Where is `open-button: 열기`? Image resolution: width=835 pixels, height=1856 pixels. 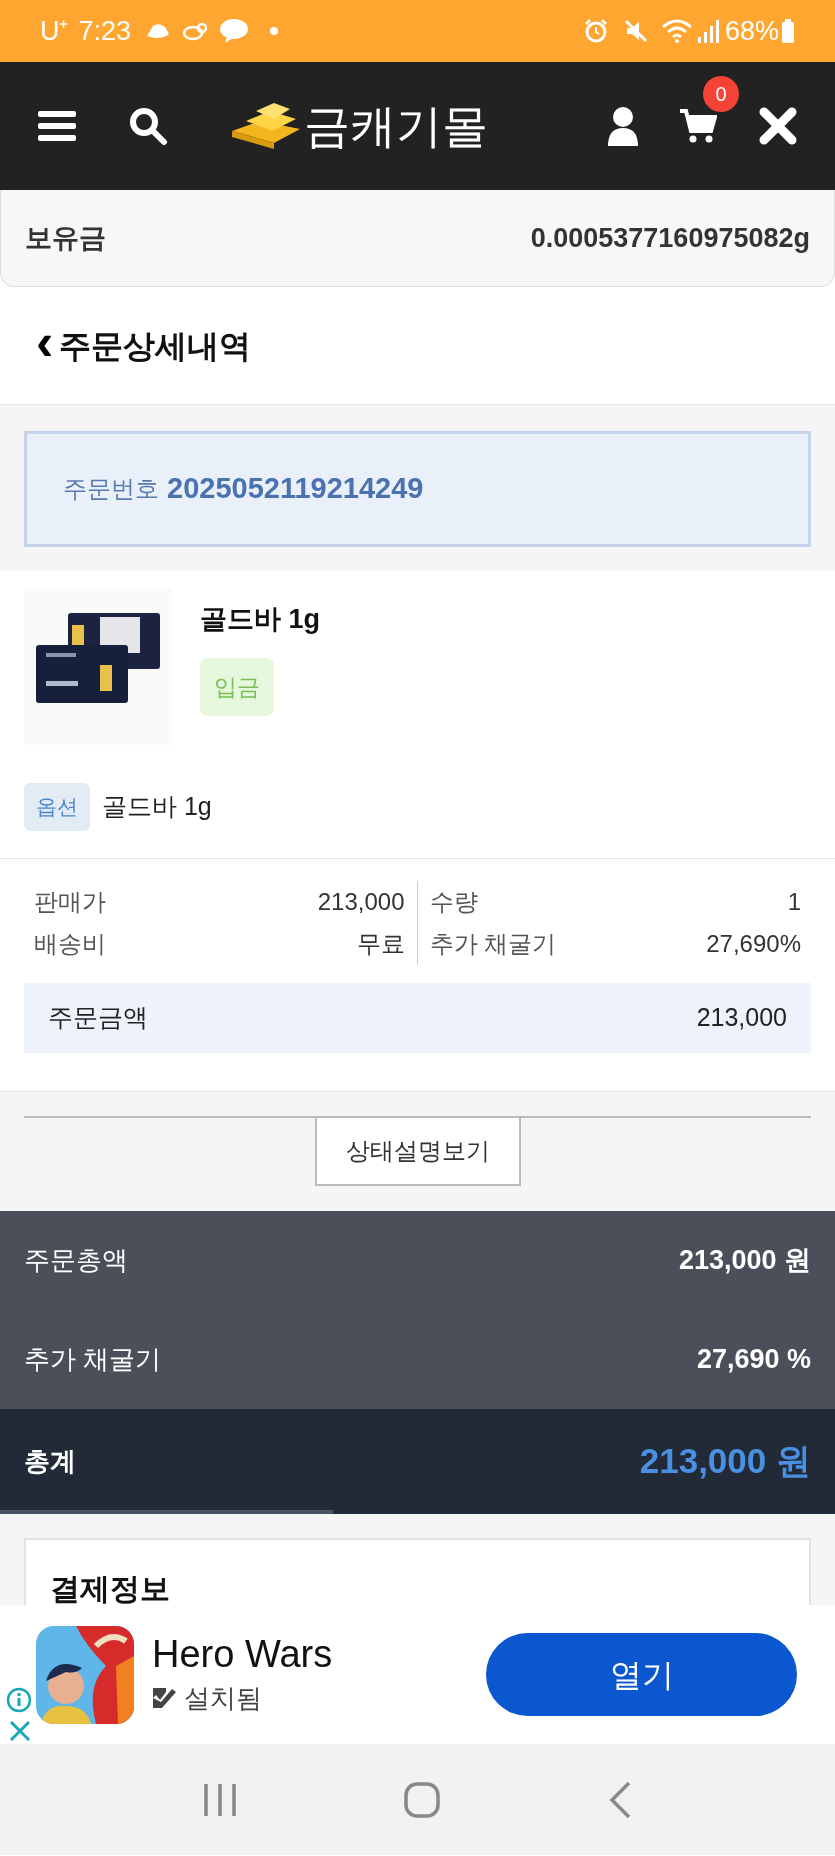 open-button: 열기 is located at coordinates (641, 1674).